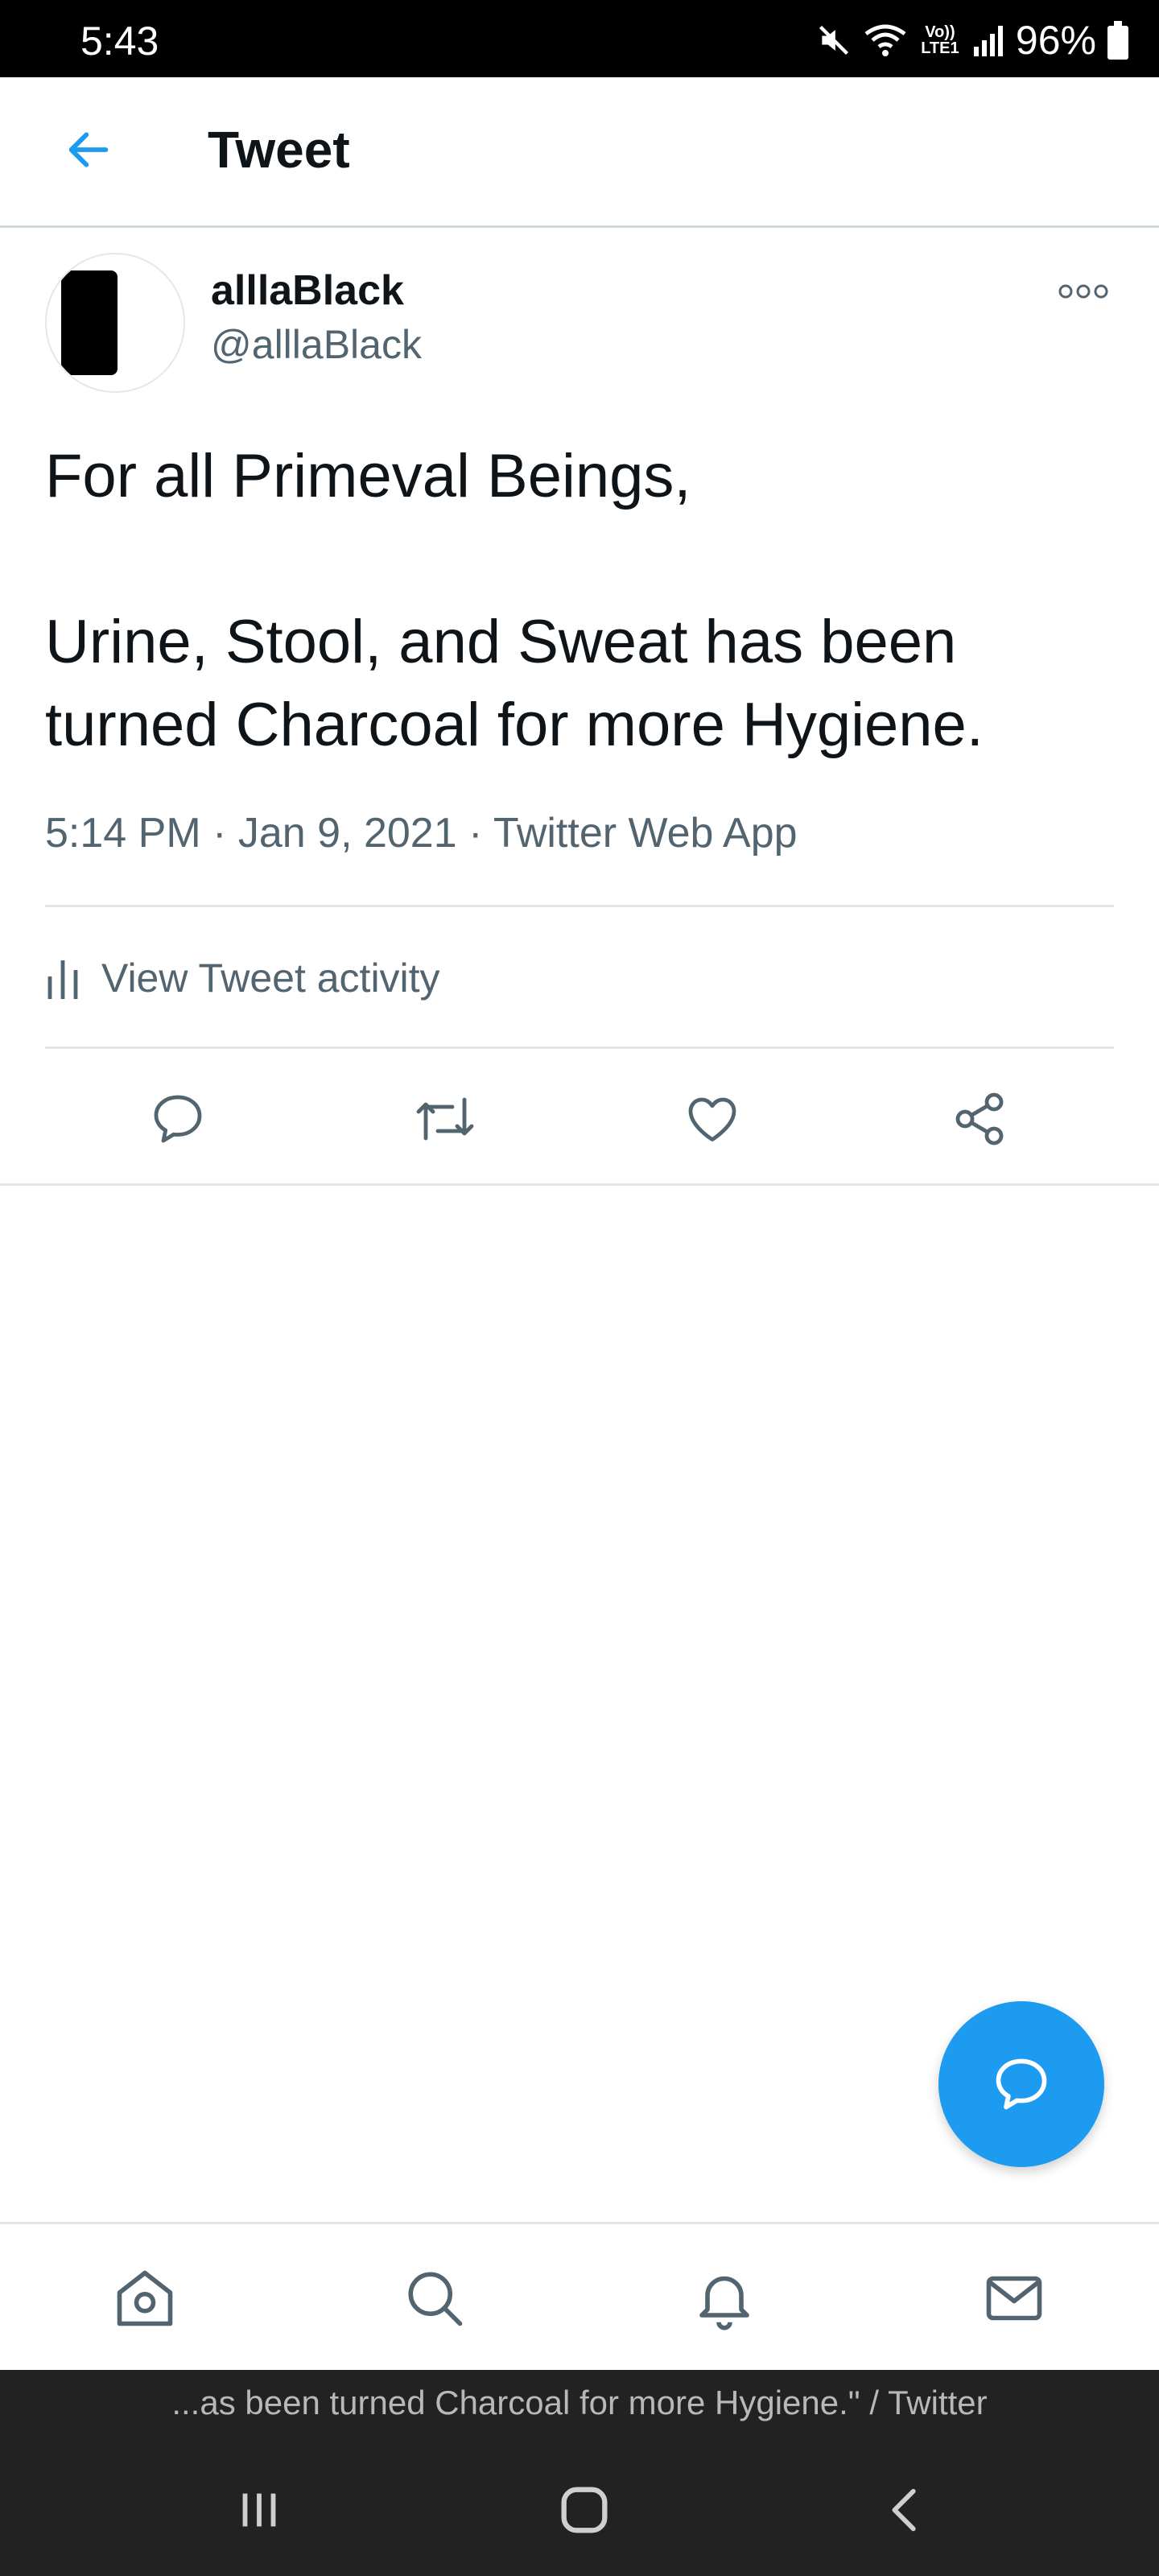 This screenshot has width=1159, height=2576. What do you see at coordinates (279, 150) in the screenshot?
I see `page-title: Tweet` at bounding box center [279, 150].